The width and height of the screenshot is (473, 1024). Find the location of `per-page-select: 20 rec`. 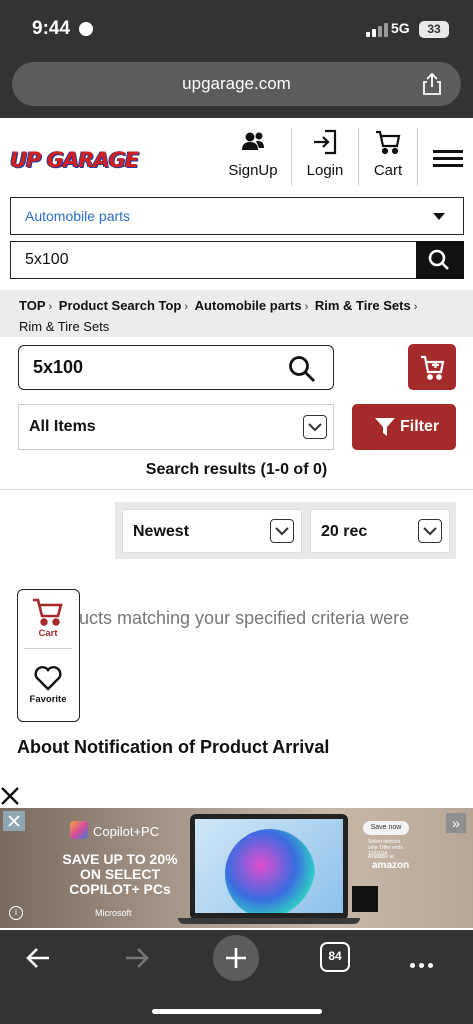

per-page-select: 20 rec is located at coordinates (380, 531).